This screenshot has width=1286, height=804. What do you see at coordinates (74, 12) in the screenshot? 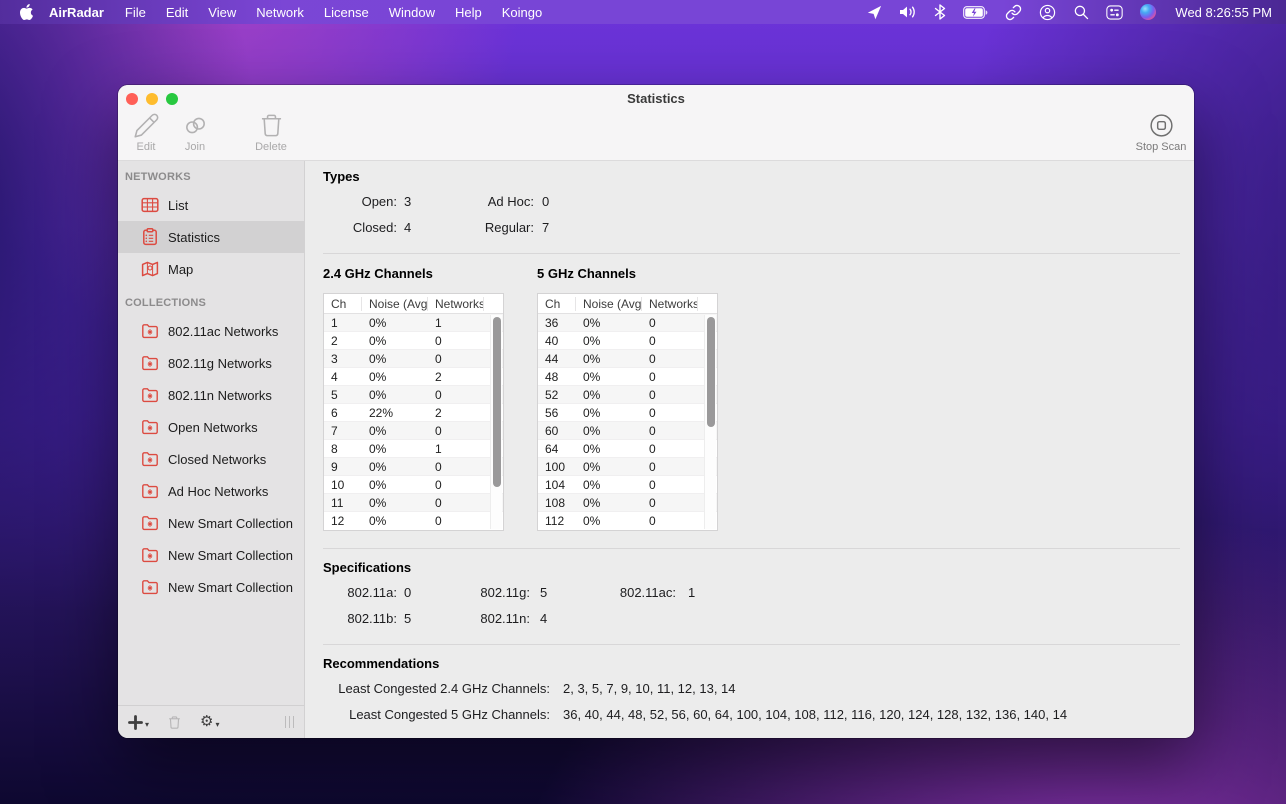
I see `app-menu-airradar: AirRadar` at bounding box center [74, 12].